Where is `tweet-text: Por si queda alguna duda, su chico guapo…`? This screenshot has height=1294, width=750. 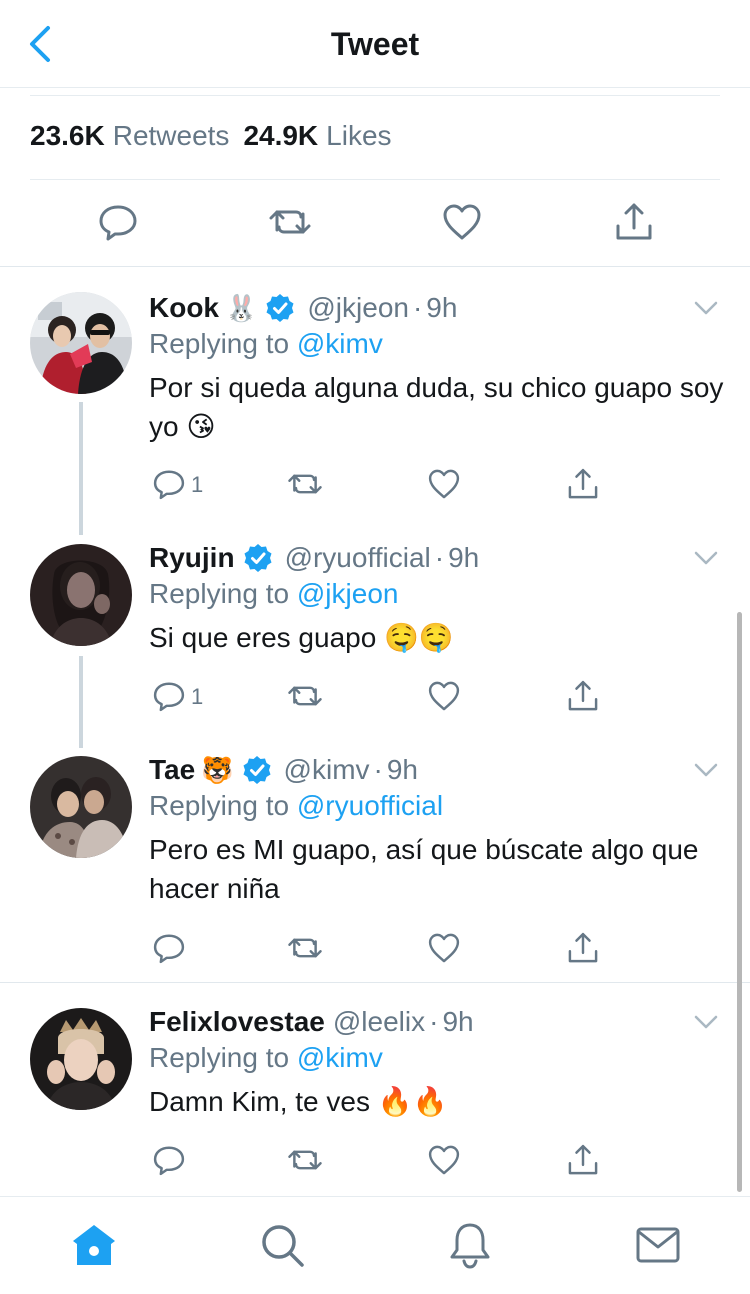 tweet-text: Por si queda alguna duda, su chico guapo… is located at coordinates (436, 407).